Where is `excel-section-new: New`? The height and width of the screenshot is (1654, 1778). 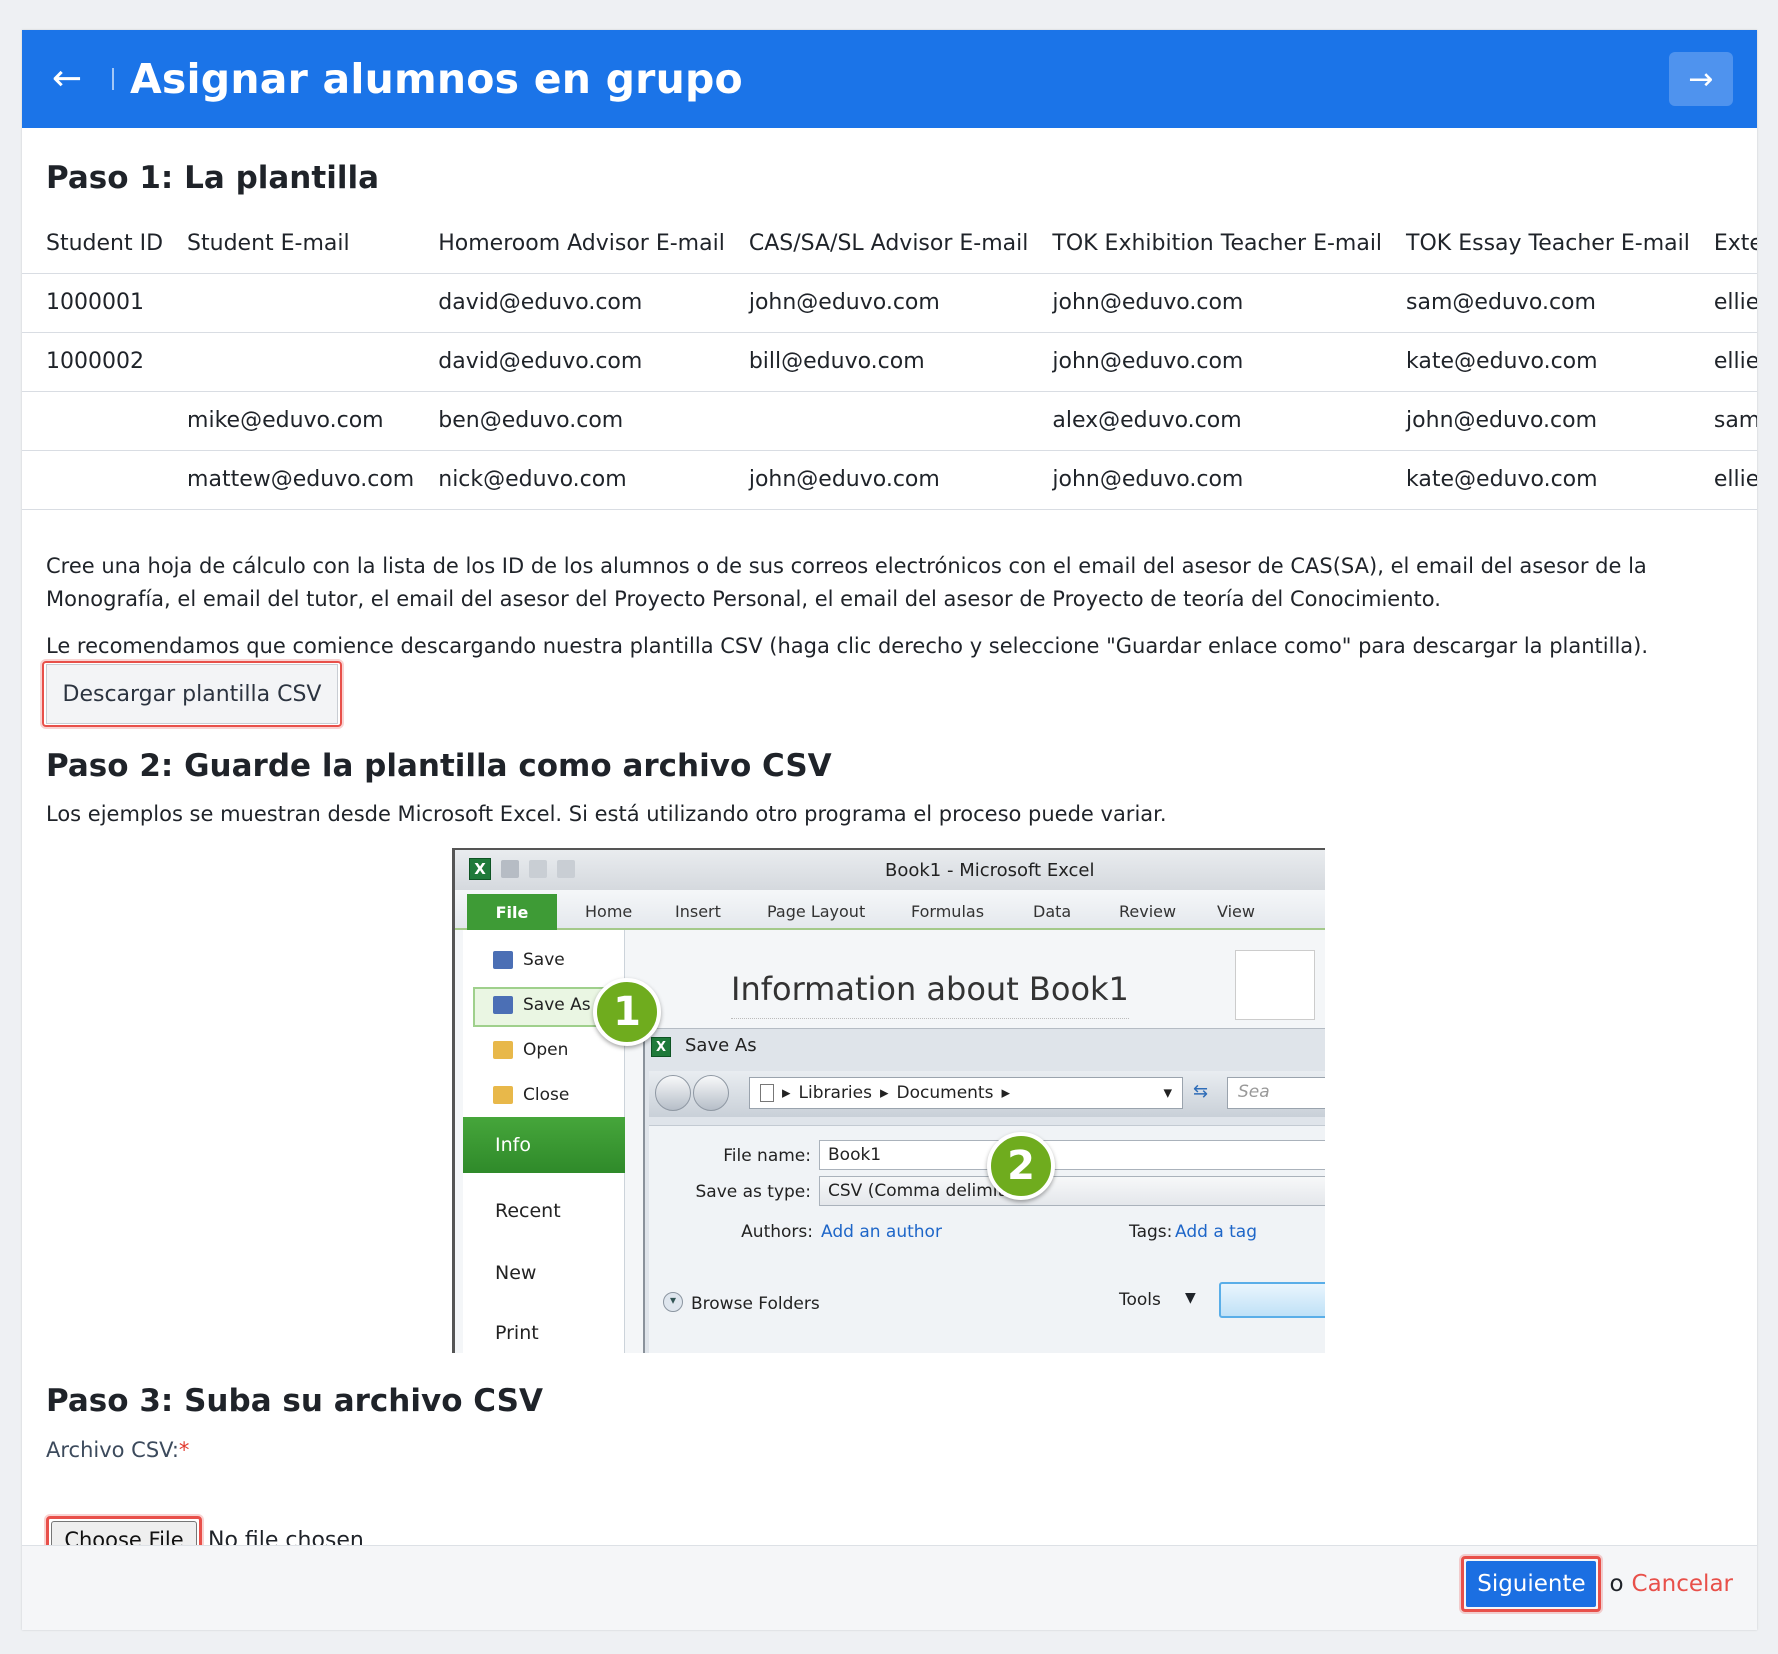
excel-section-new: New is located at coordinates (516, 1273).